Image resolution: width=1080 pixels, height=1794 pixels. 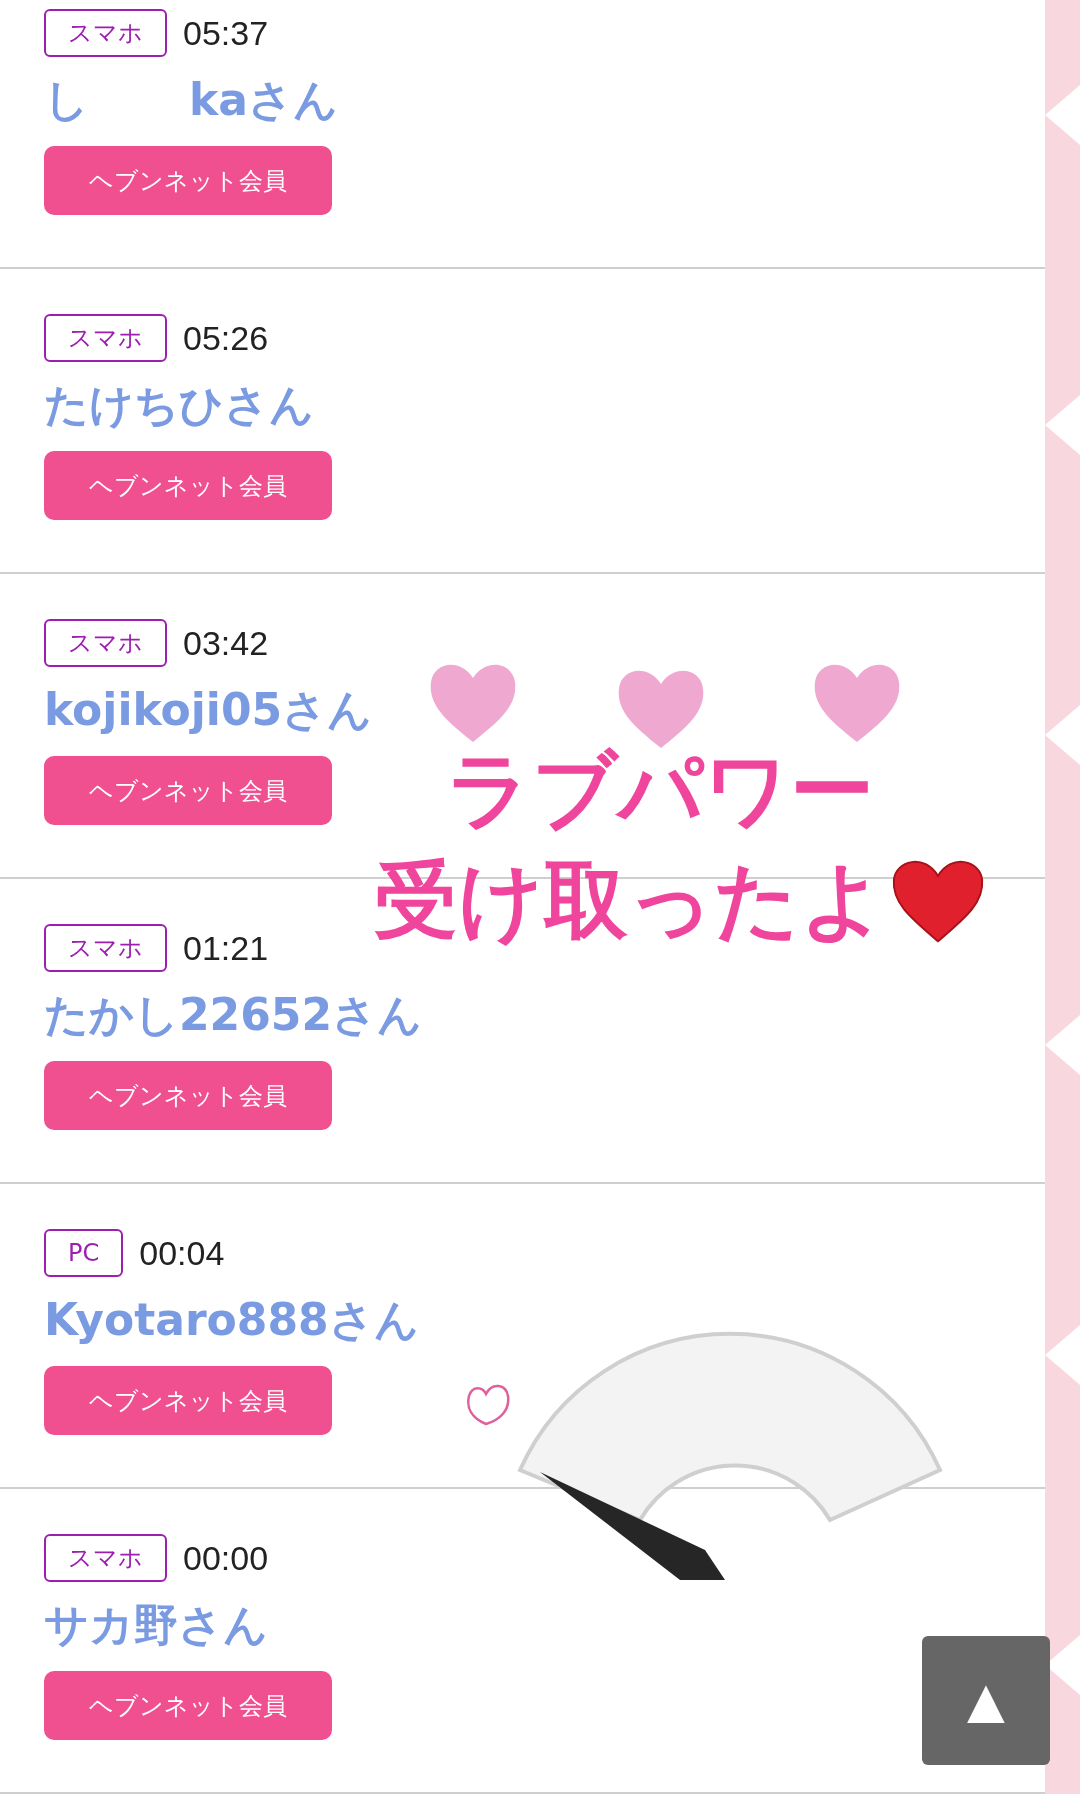 What do you see at coordinates (986, 1700) in the screenshot?
I see `scroll-top-button: ▲` at bounding box center [986, 1700].